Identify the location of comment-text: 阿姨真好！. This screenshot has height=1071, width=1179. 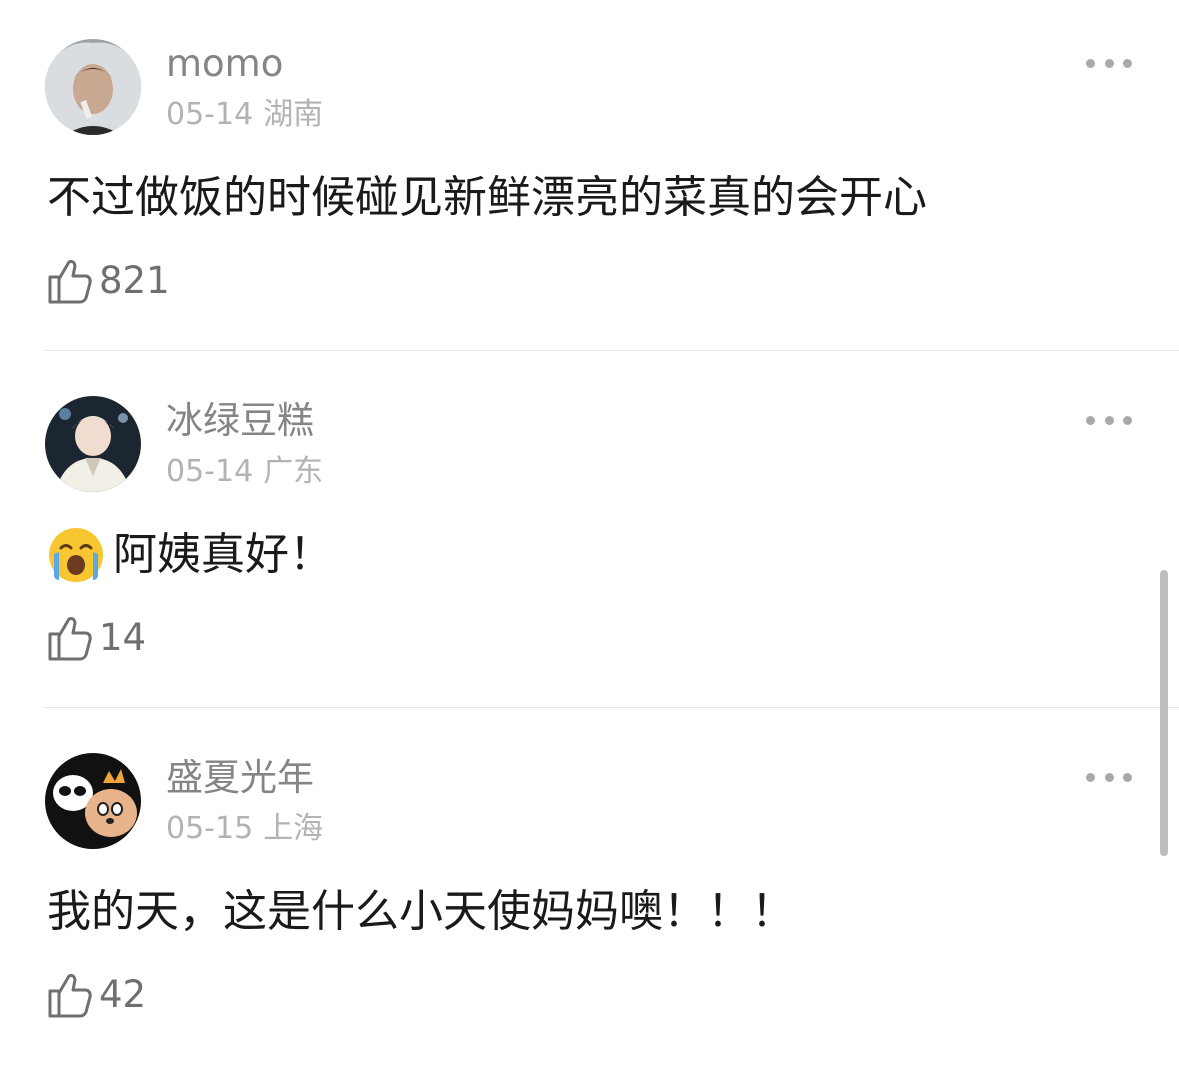
(190, 555).